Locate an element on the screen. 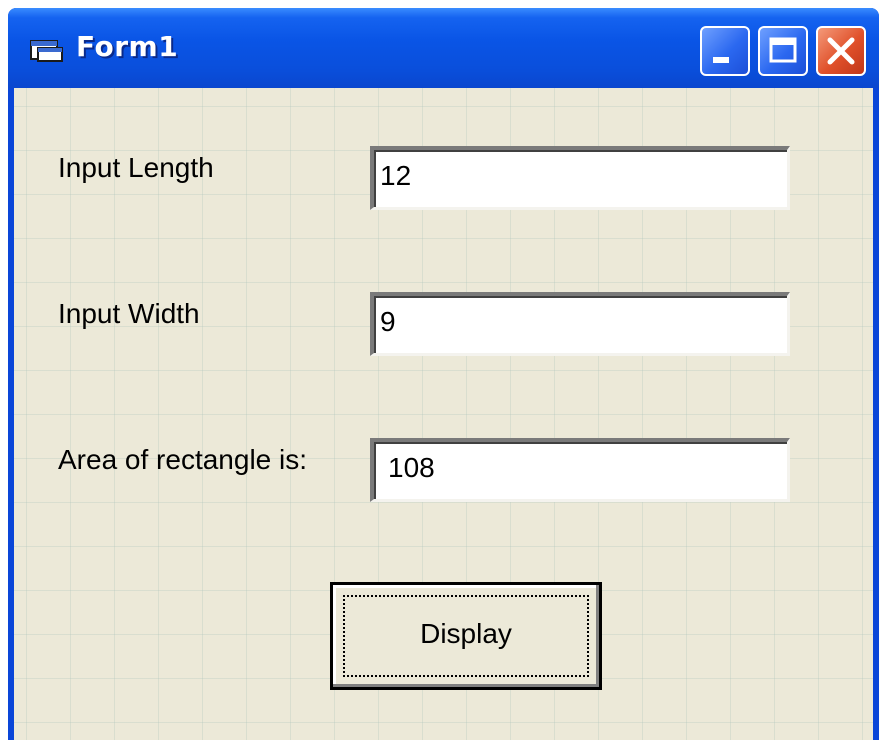 This screenshot has width=879, height=740. close-icon is located at coordinates (841, 51).